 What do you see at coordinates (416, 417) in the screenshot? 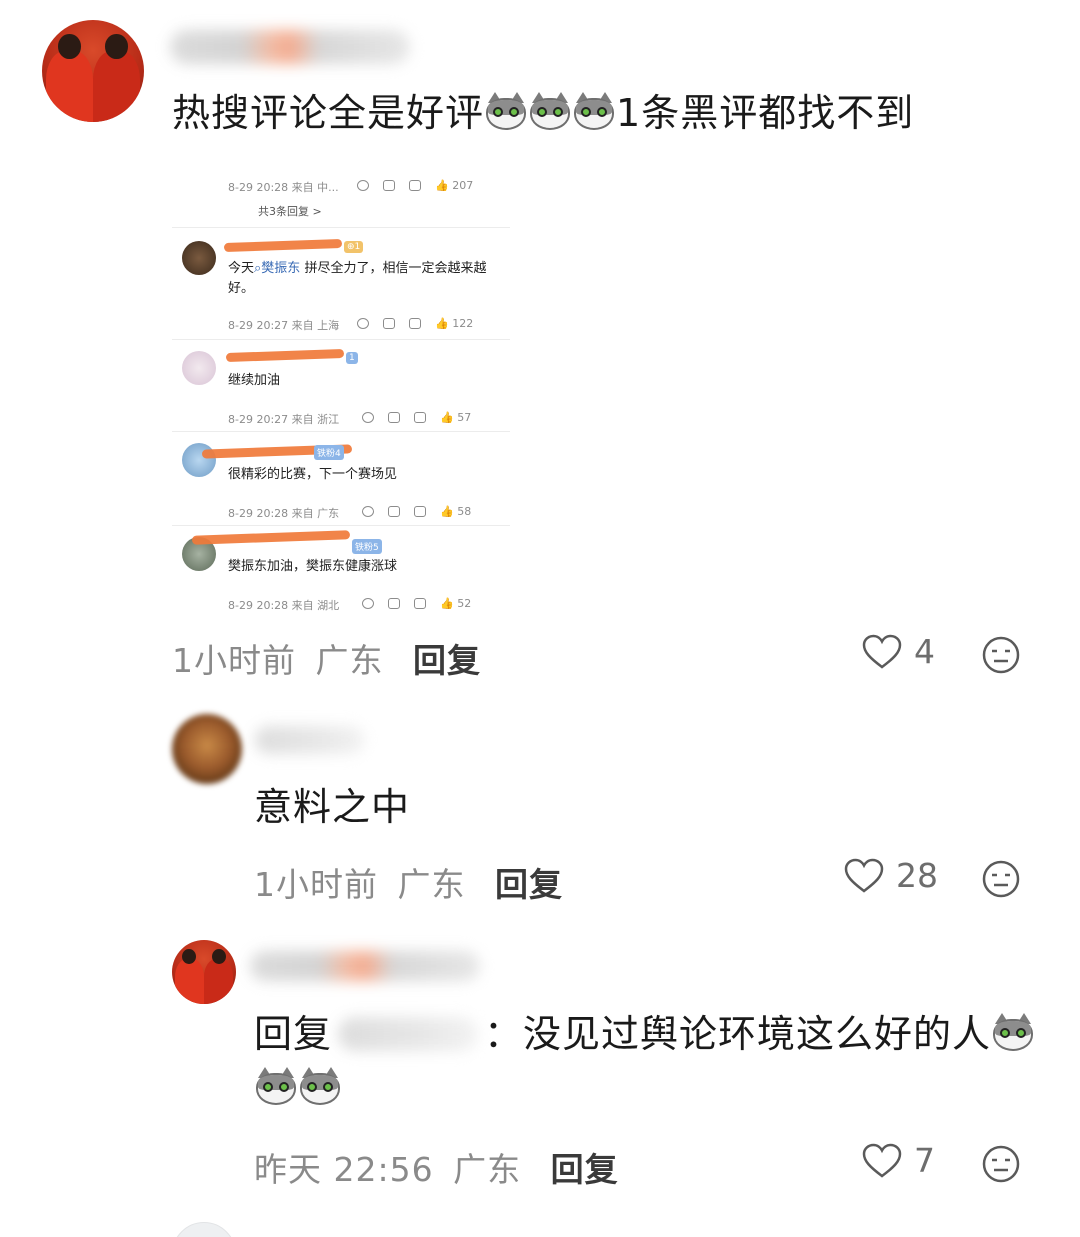
I see `image-action-icons: 👍 57` at bounding box center [416, 417].